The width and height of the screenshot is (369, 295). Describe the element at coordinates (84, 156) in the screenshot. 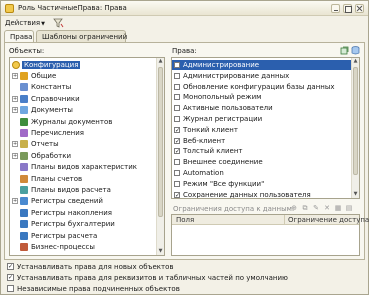

I see `tree-item: + Обработки` at that location.